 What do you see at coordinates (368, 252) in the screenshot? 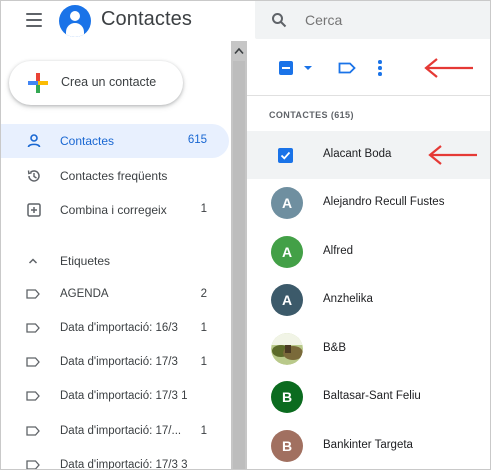
I see `contact-row: A Alfred` at bounding box center [368, 252].